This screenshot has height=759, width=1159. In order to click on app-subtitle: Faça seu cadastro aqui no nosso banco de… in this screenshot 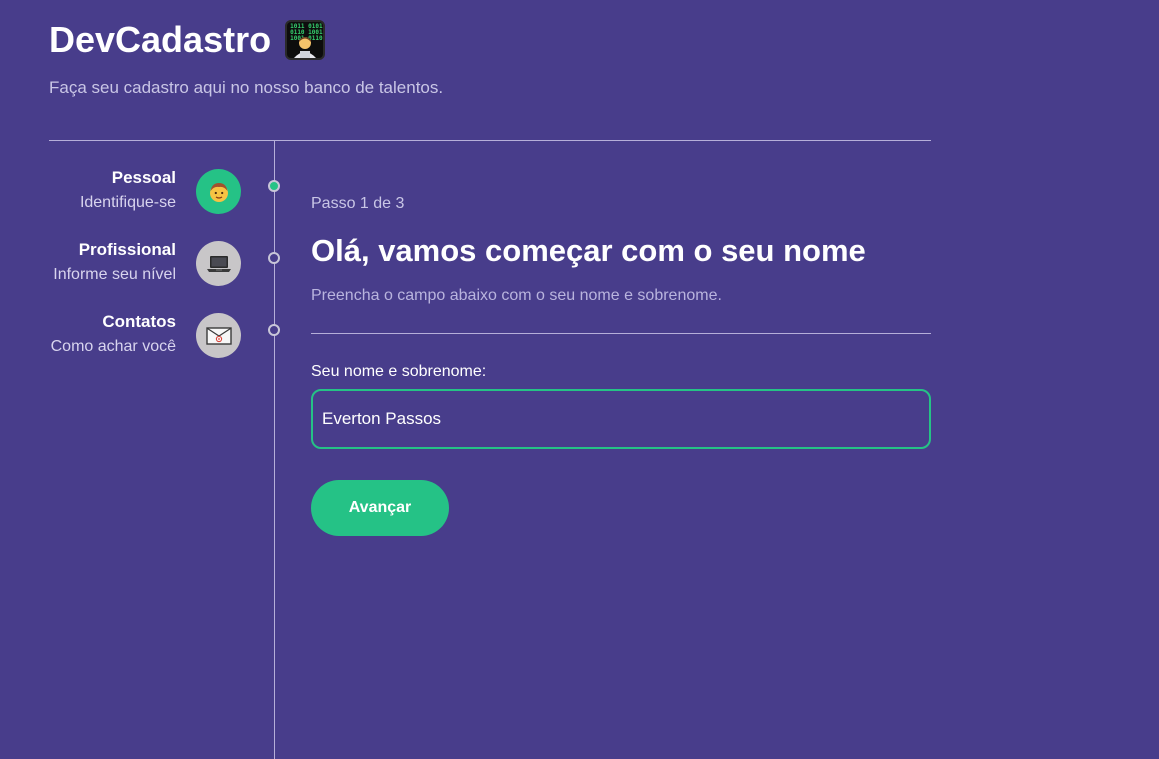, I will do `click(246, 87)`.